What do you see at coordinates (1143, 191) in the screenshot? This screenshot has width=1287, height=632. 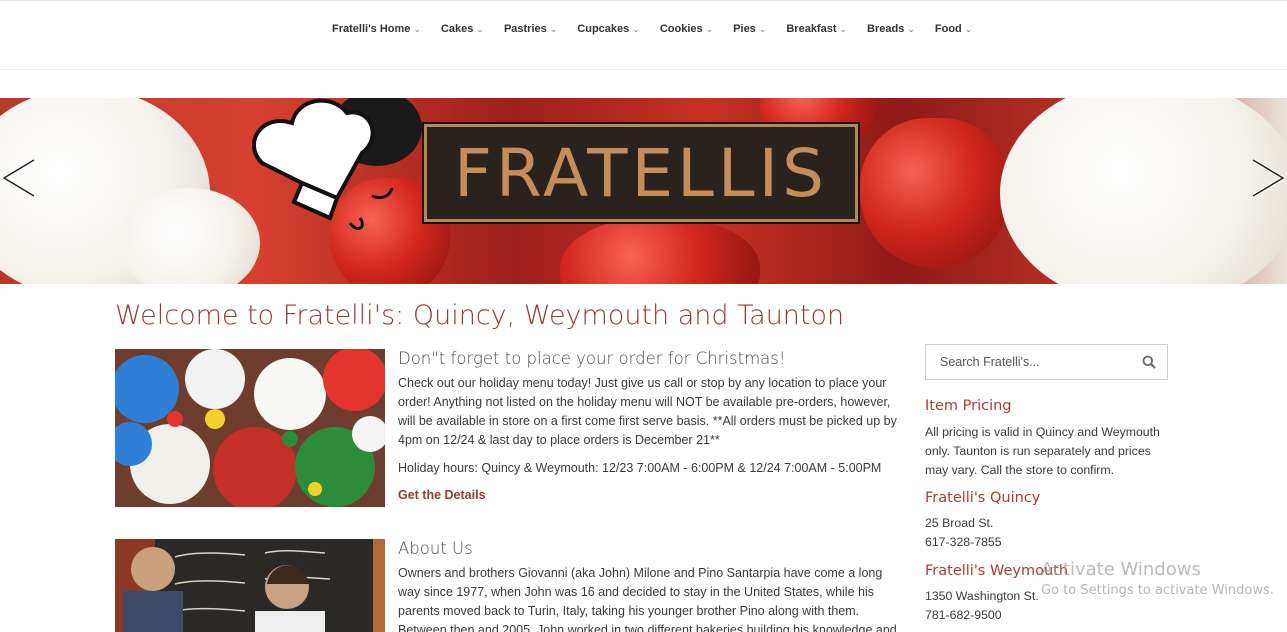 I see `whipped-cream-decoration` at bounding box center [1143, 191].